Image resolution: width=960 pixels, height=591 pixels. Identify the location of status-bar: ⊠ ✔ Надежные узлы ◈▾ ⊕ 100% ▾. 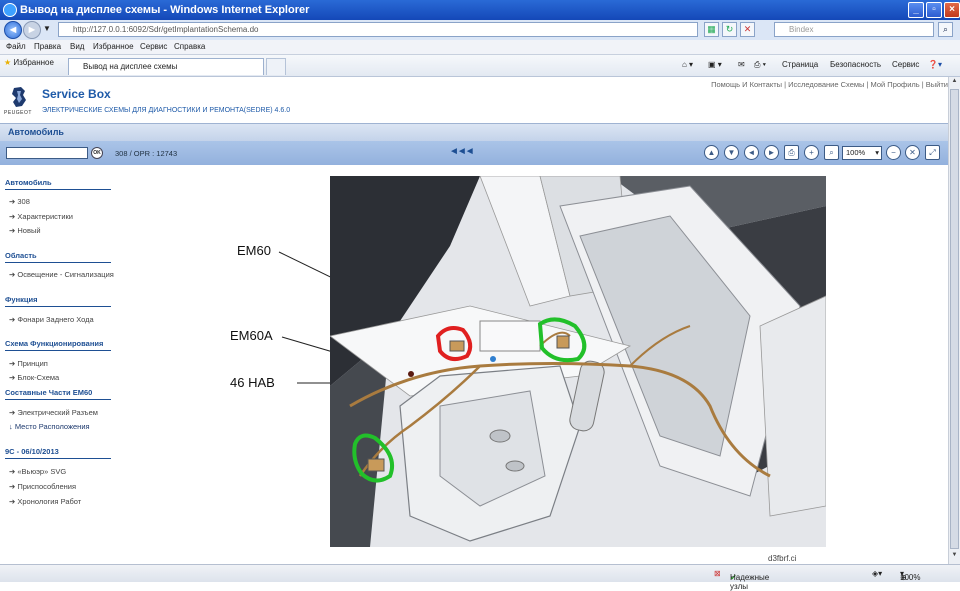
(480, 577).